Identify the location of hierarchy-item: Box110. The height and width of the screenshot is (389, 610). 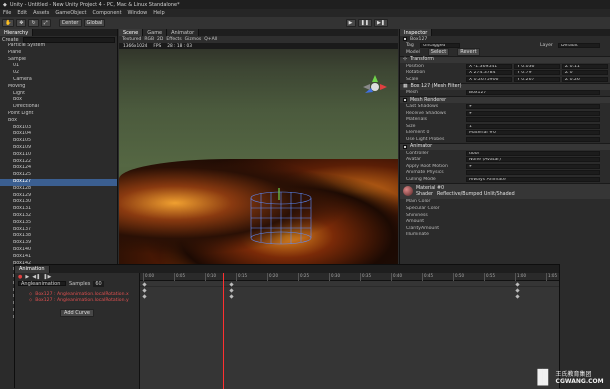
(58, 155).